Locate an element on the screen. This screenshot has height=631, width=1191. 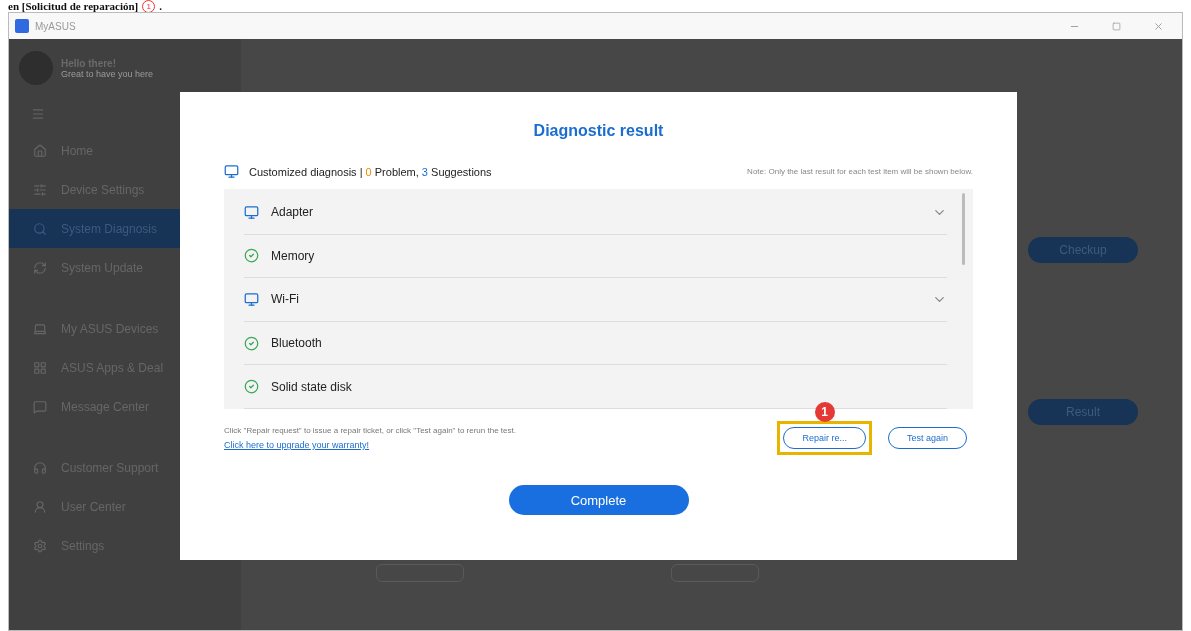
home-icon is located at coordinates (40, 150).